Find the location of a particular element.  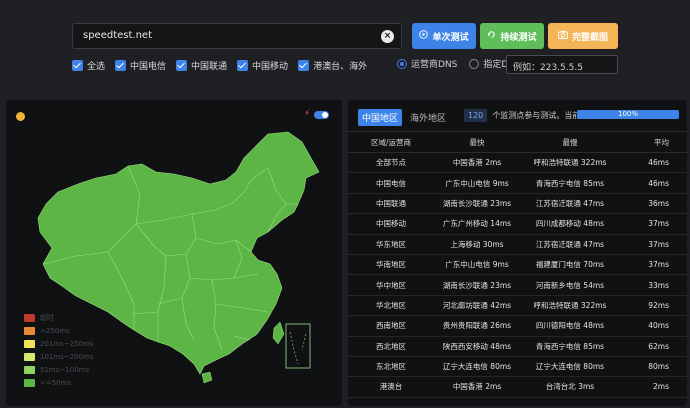

taiwan-shape is located at coordinates (278, 333).